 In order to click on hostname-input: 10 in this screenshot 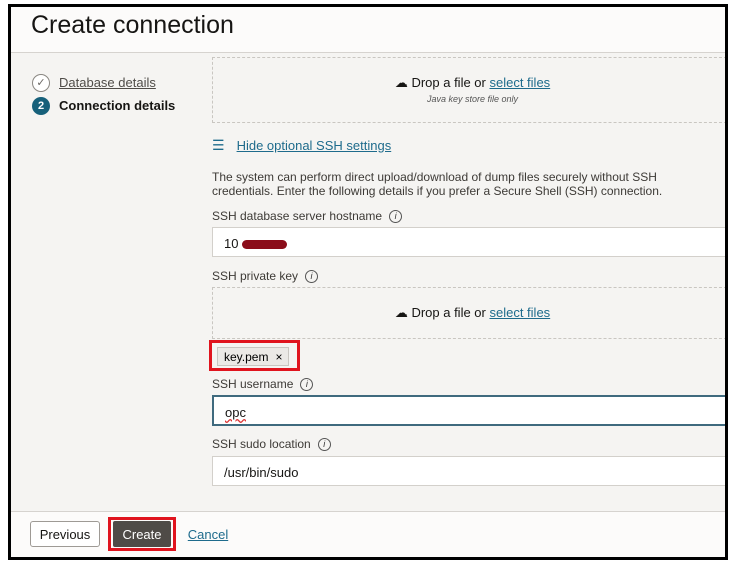, I will do `click(468, 242)`.